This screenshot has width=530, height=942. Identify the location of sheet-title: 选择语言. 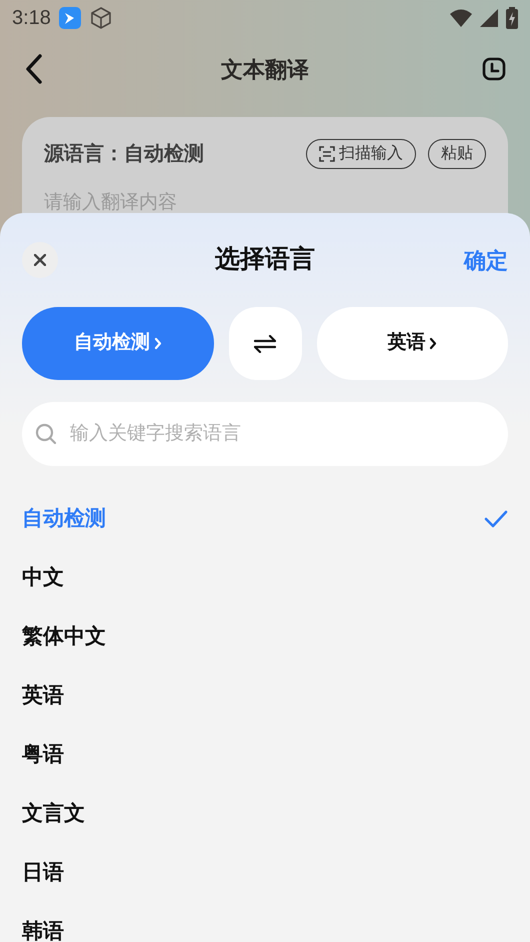
(265, 260).